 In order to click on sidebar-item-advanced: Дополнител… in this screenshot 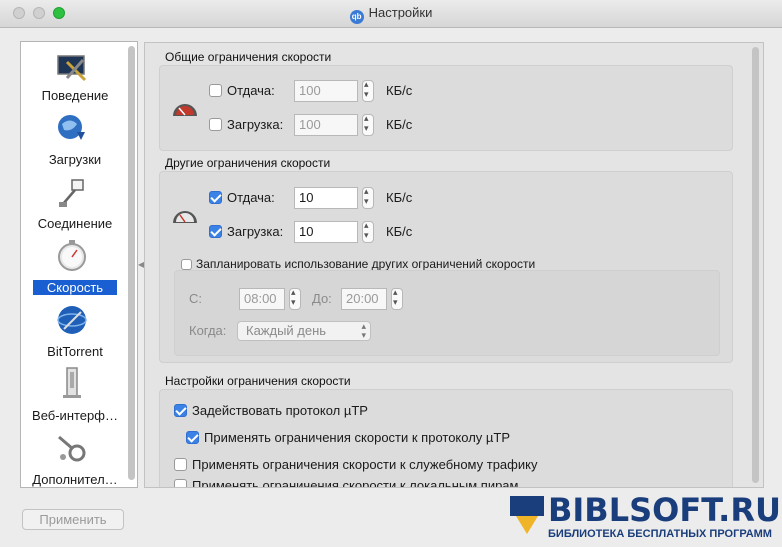, I will do `click(75, 479)`.